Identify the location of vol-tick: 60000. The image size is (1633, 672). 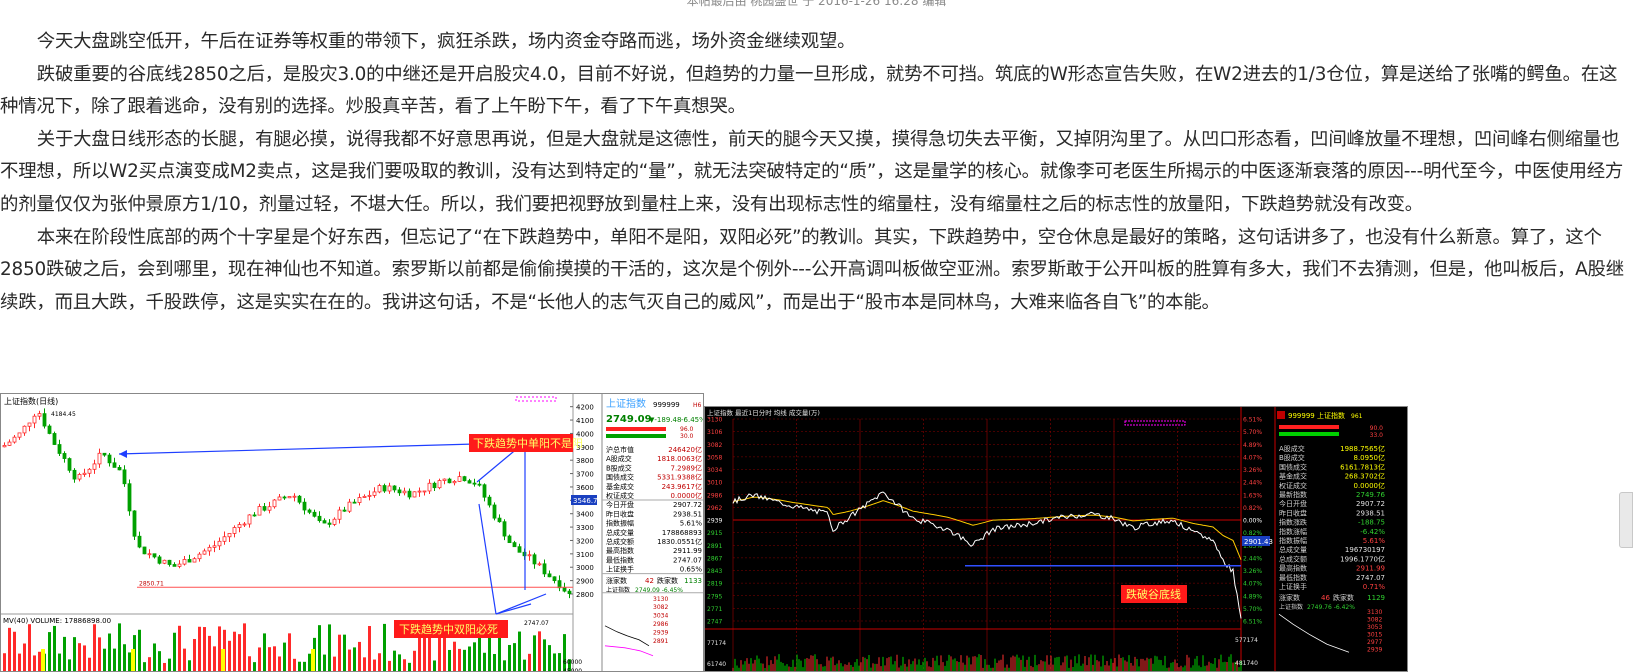
(572, 662).